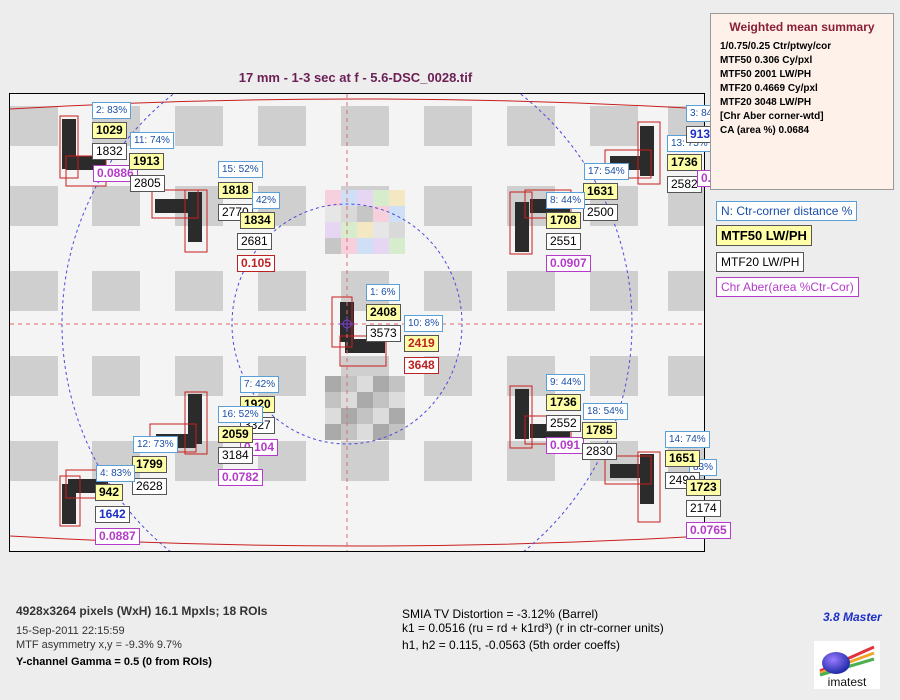  Describe the element at coordinates (682, 458) in the screenshot. I see `roi-mtf50: 1651` at that location.